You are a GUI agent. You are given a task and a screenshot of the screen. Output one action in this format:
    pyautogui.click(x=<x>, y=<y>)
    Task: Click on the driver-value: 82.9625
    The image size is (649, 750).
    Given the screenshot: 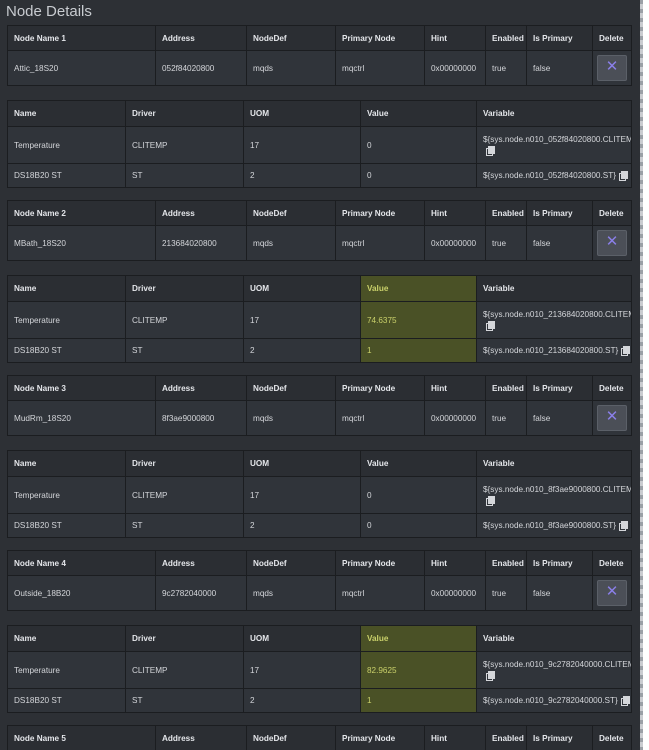 What is the action you would take?
    pyautogui.click(x=418, y=670)
    